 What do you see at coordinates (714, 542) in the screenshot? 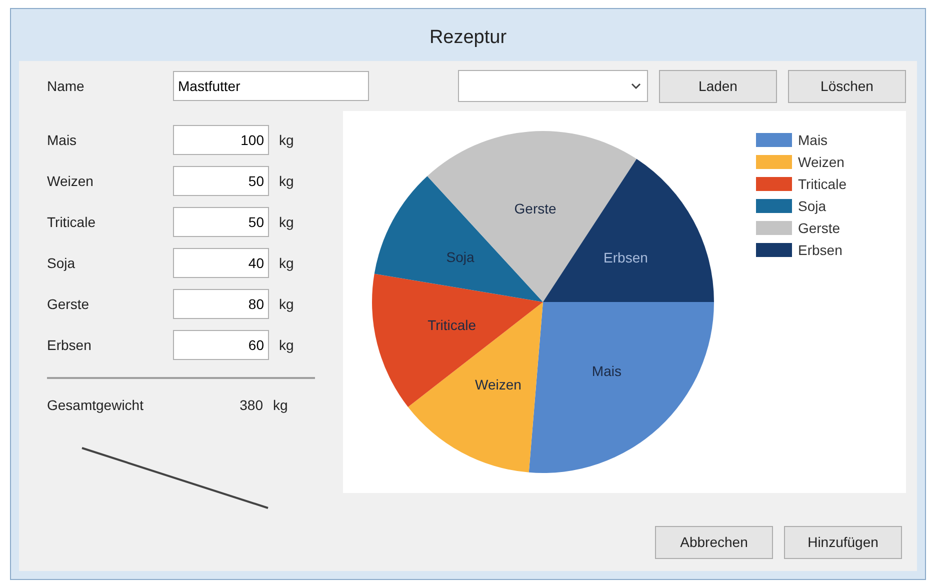
I see `dialog-button: Abbrechen` at bounding box center [714, 542].